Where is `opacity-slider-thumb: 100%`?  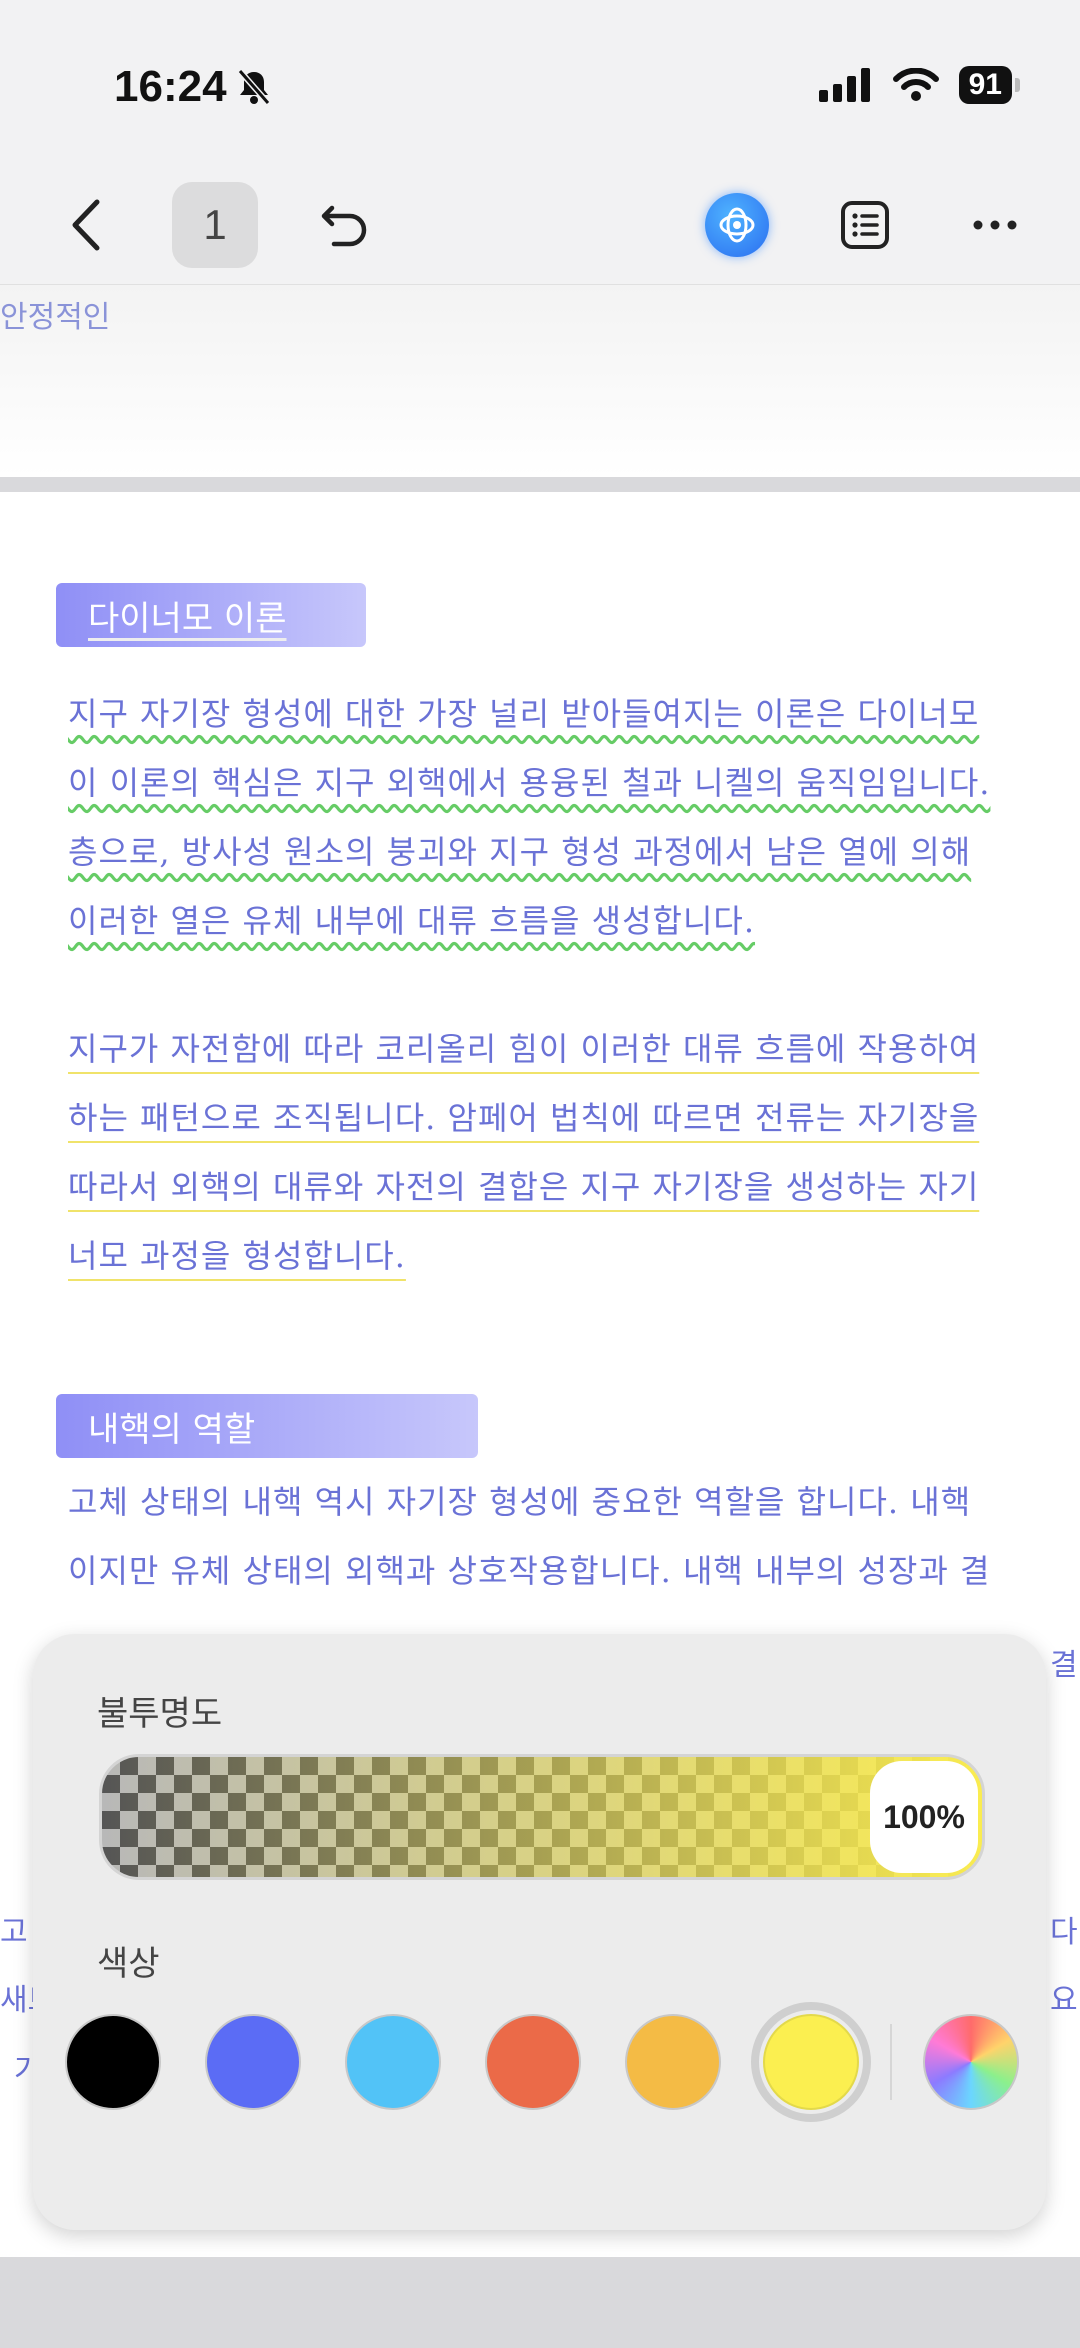
opacity-slider-thumb: 100% is located at coordinates (924, 1817).